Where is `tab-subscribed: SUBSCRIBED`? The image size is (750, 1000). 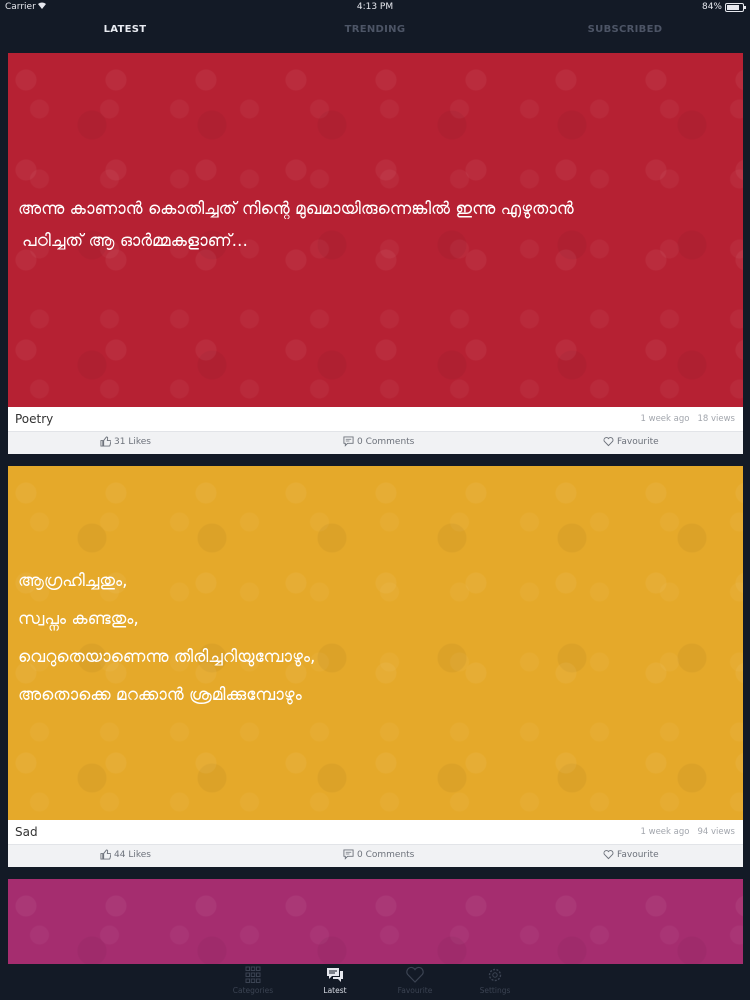
tab-subscribed: SUBSCRIBED is located at coordinates (625, 29).